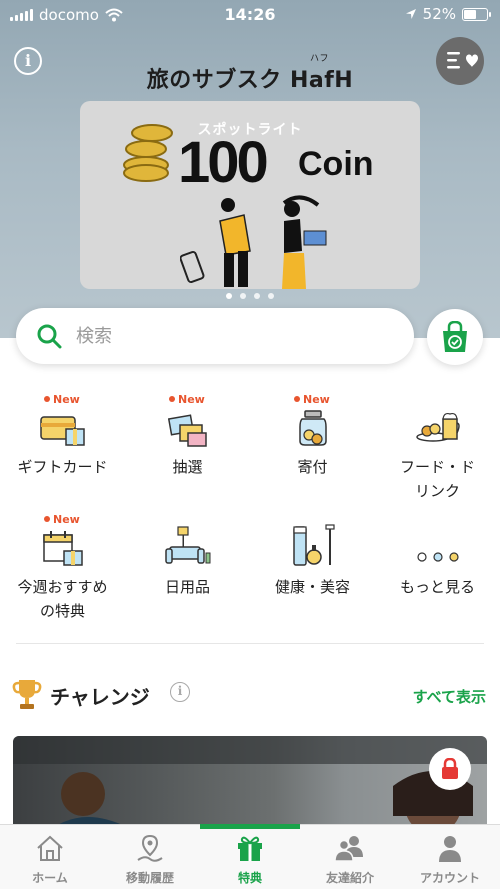 The width and height of the screenshot is (500, 889). What do you see at coordinates (62, 548) in the screenshot?
I see `calendar-gift-icon` at bounding box center [62, 548].